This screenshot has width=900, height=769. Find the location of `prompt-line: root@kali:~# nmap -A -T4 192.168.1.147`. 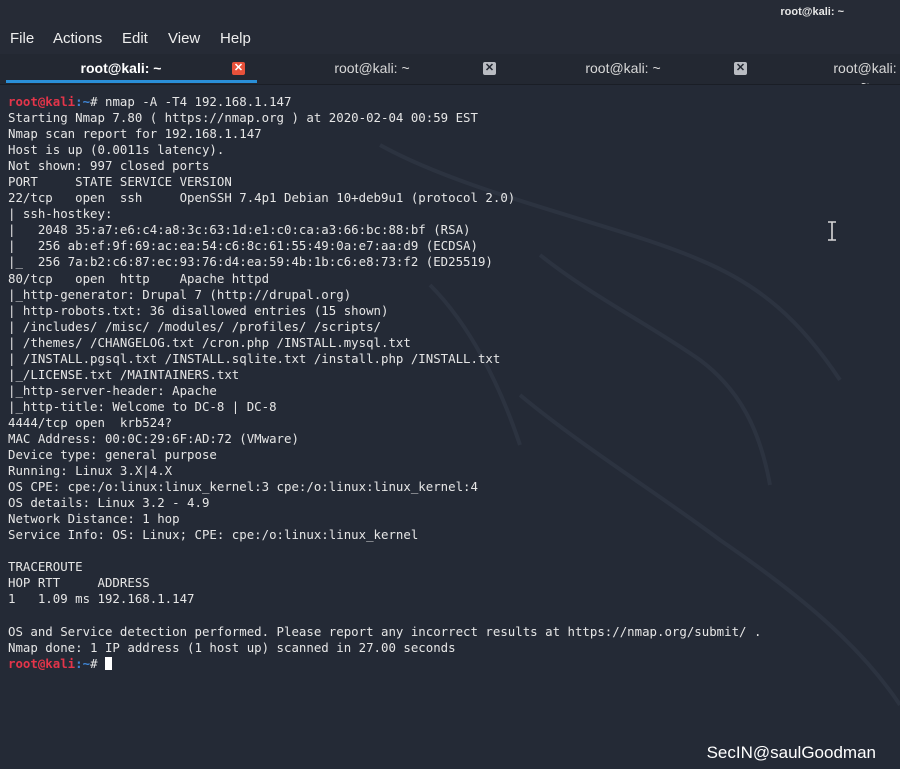

prompt-line: root@kali:~# nmap -A -T4 192.168.1.147 is located at coordinates (384, 102).